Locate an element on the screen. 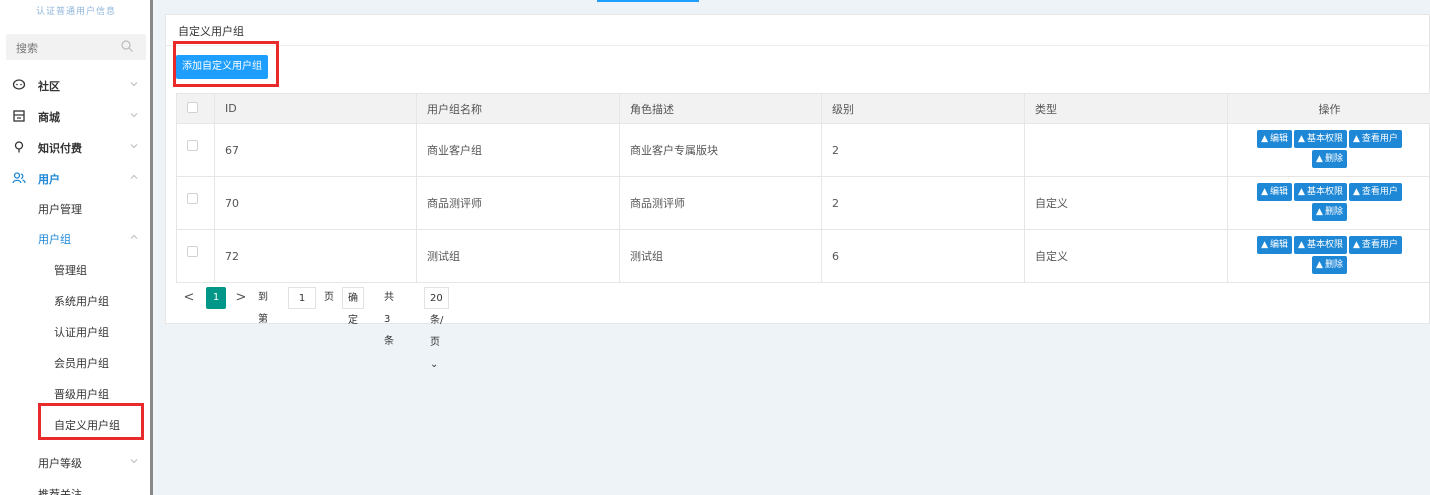 This screenshot has width=1430, height=495. page-size-value: 20 条/页 is located at coordinates (437, 320).